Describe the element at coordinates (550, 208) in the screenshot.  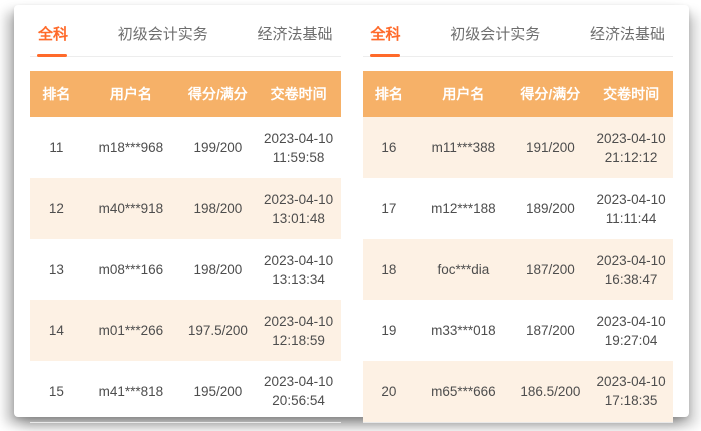
I see `score-cell: 189/200` at that location.